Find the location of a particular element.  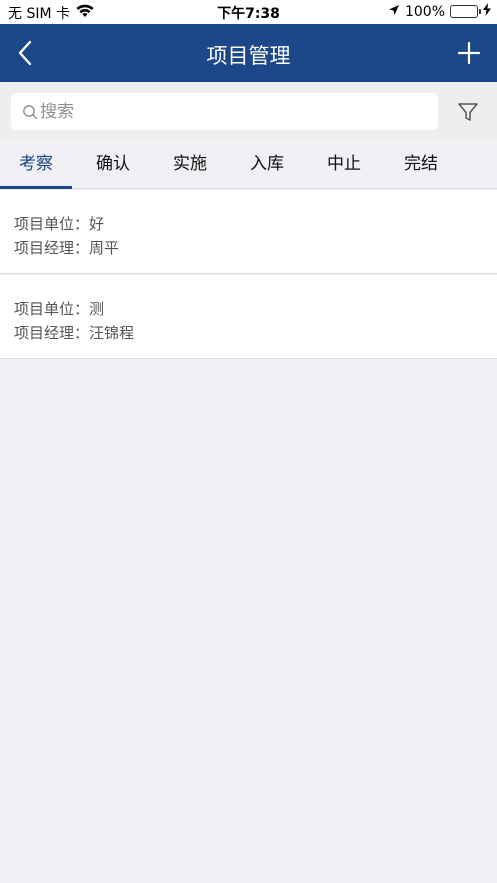

search-input is located at coordinates (235, 111).